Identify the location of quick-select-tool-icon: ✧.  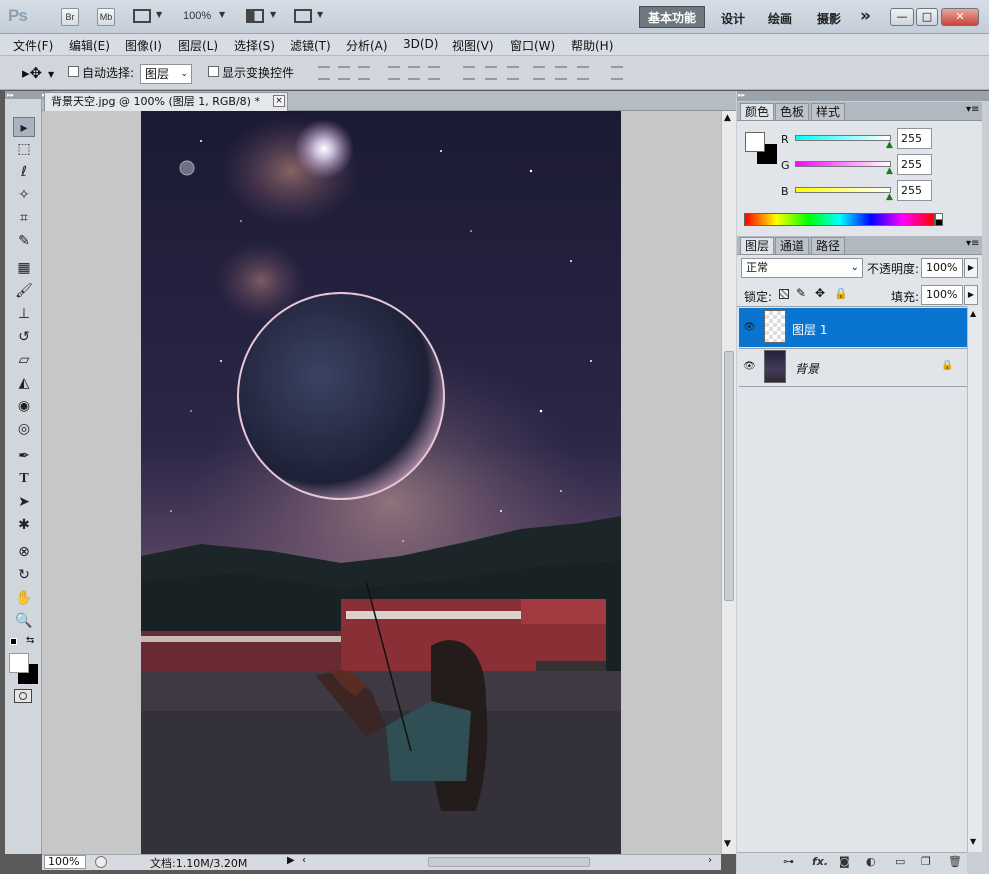
(24, 195).